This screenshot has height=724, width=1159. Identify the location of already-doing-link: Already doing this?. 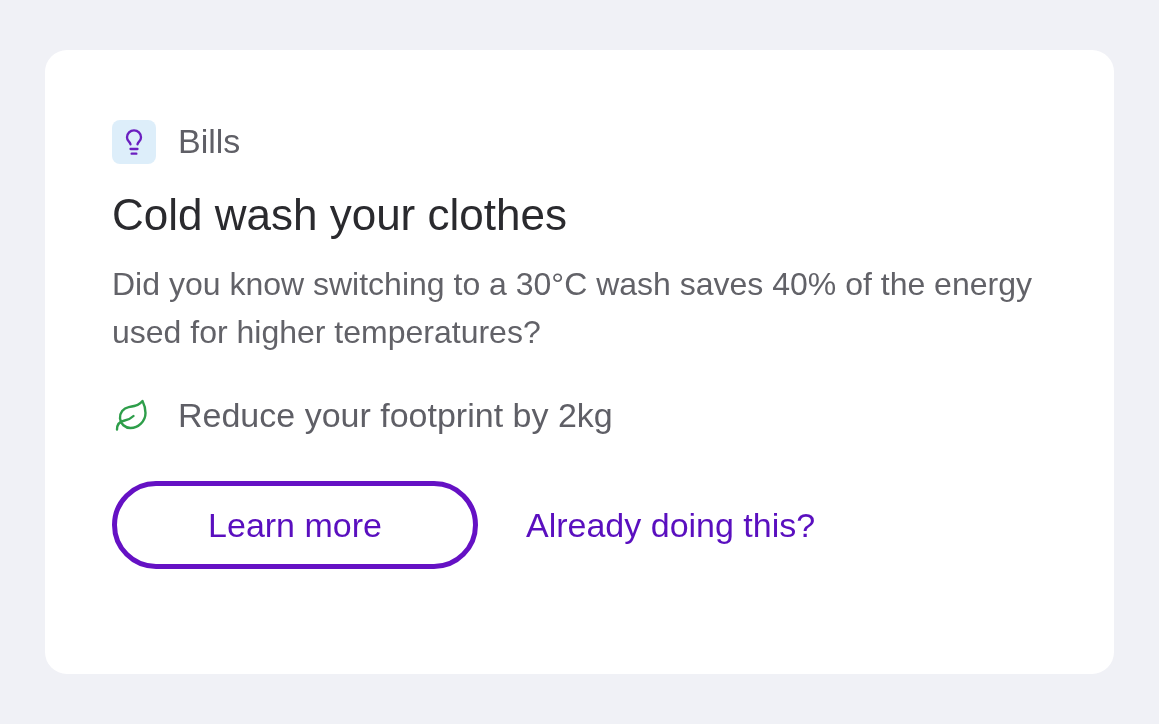
(671, 525).